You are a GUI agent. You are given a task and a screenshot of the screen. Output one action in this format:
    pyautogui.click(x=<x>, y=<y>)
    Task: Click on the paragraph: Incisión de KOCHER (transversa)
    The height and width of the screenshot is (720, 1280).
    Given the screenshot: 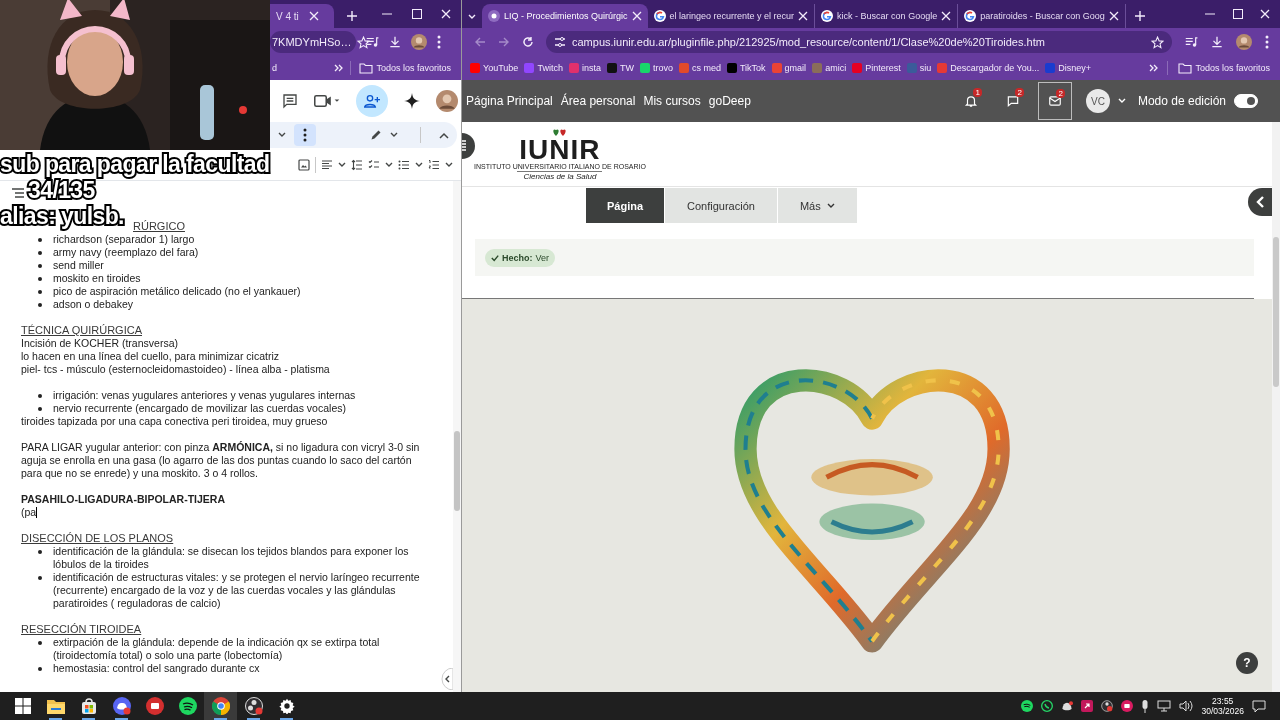 What is the action you would take?
    pyautogui.click(x=100, y=343)
    